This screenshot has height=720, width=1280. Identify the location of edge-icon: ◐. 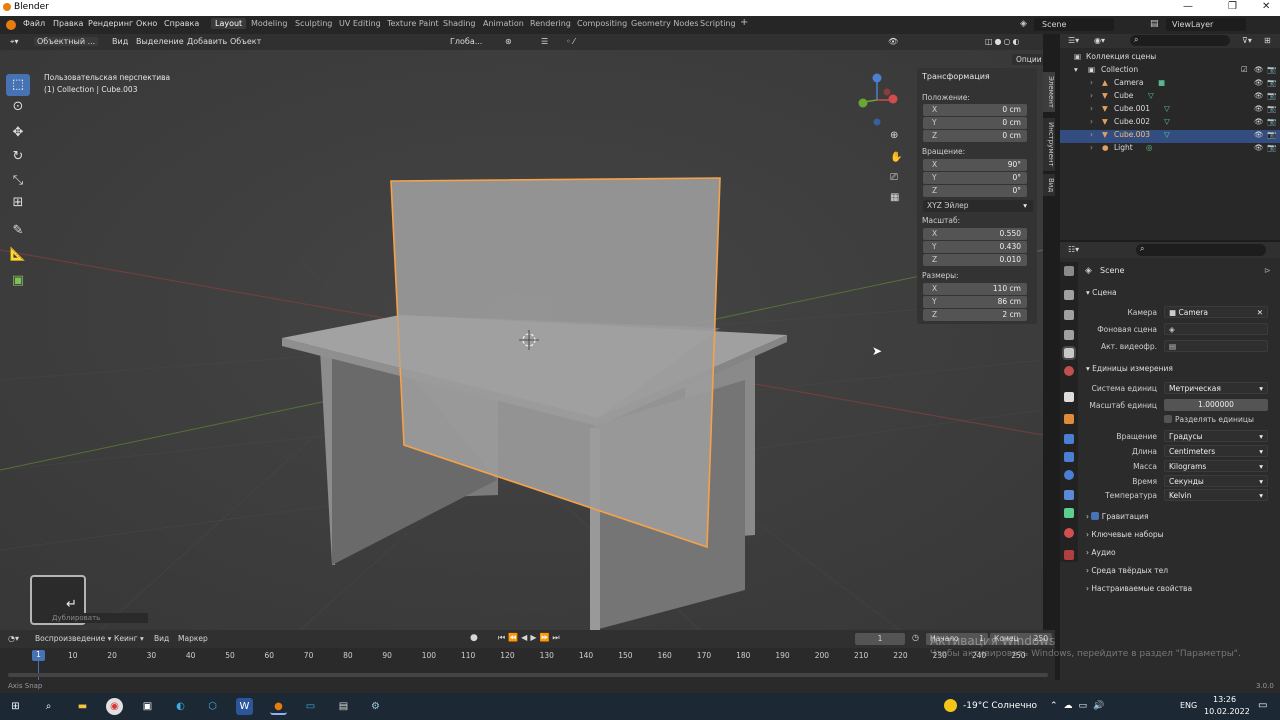
(180, 706).